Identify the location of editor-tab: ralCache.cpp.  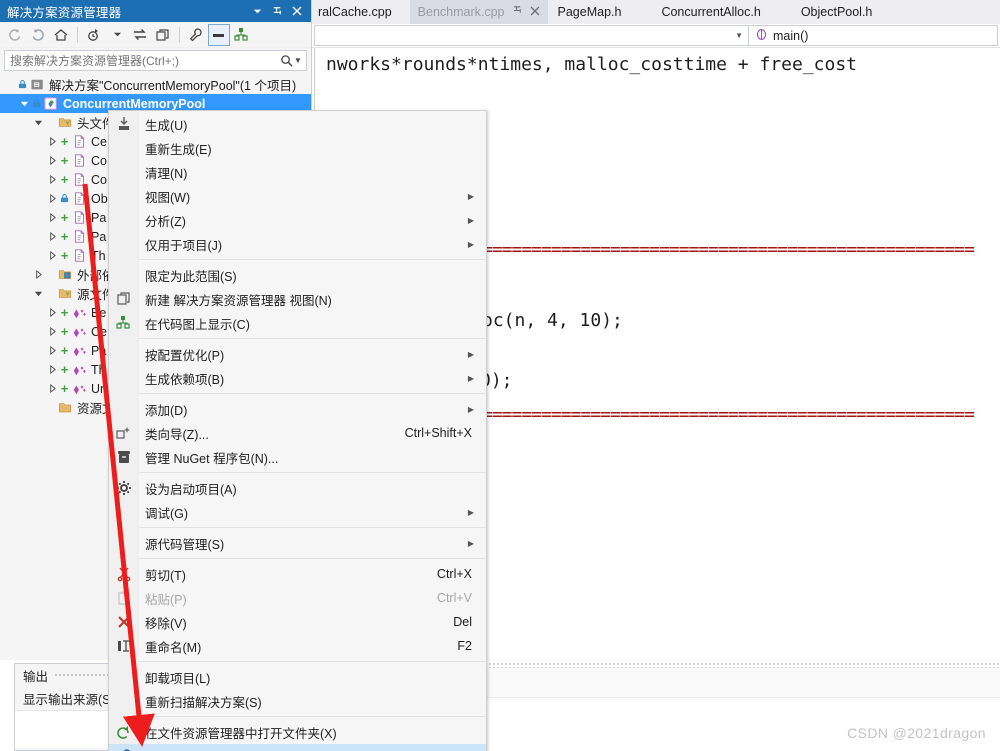
(361, 12).